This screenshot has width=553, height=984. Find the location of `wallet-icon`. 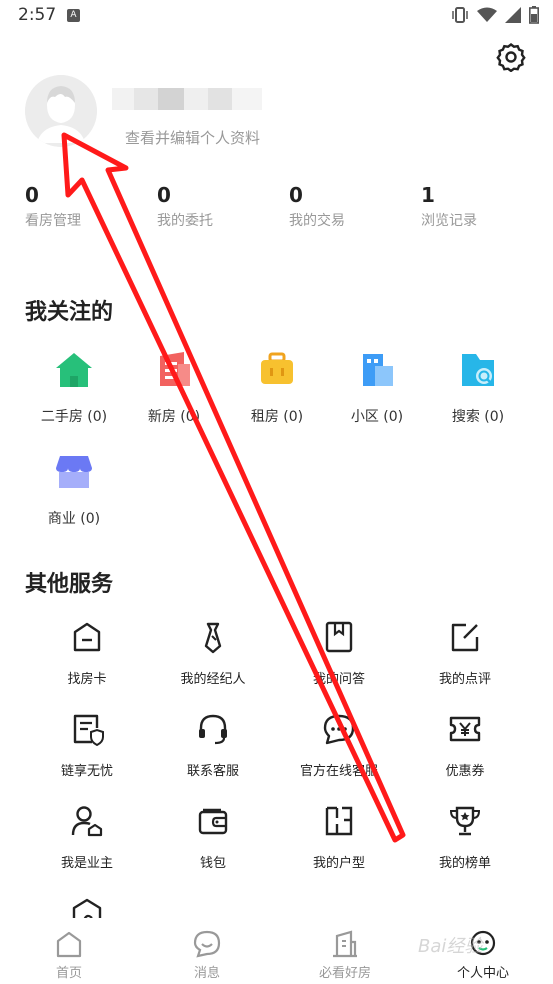

wallet-icon is located at coordinates (213, 821).